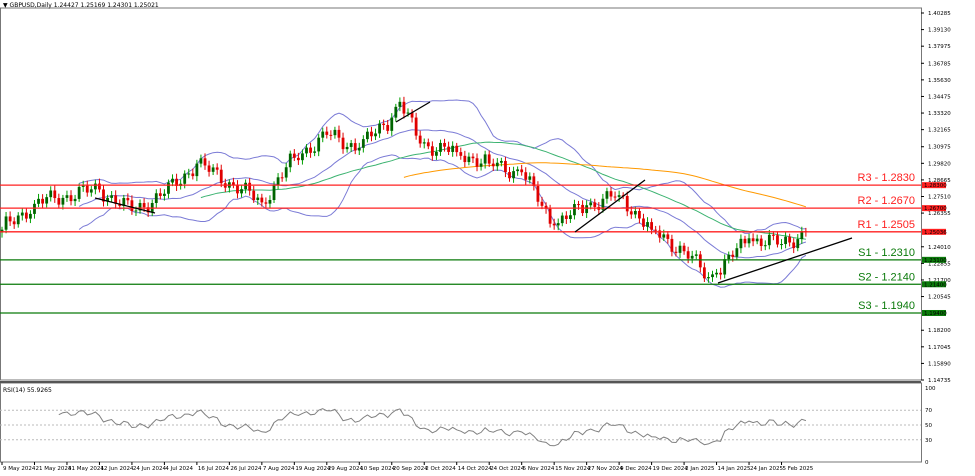 The height and width of the screenshot is (476, 975). What do you see at coordinates (886, 277) in the screenshot?
I see `support-label: S2 - 1.2140` at bounding box center [886, 277].